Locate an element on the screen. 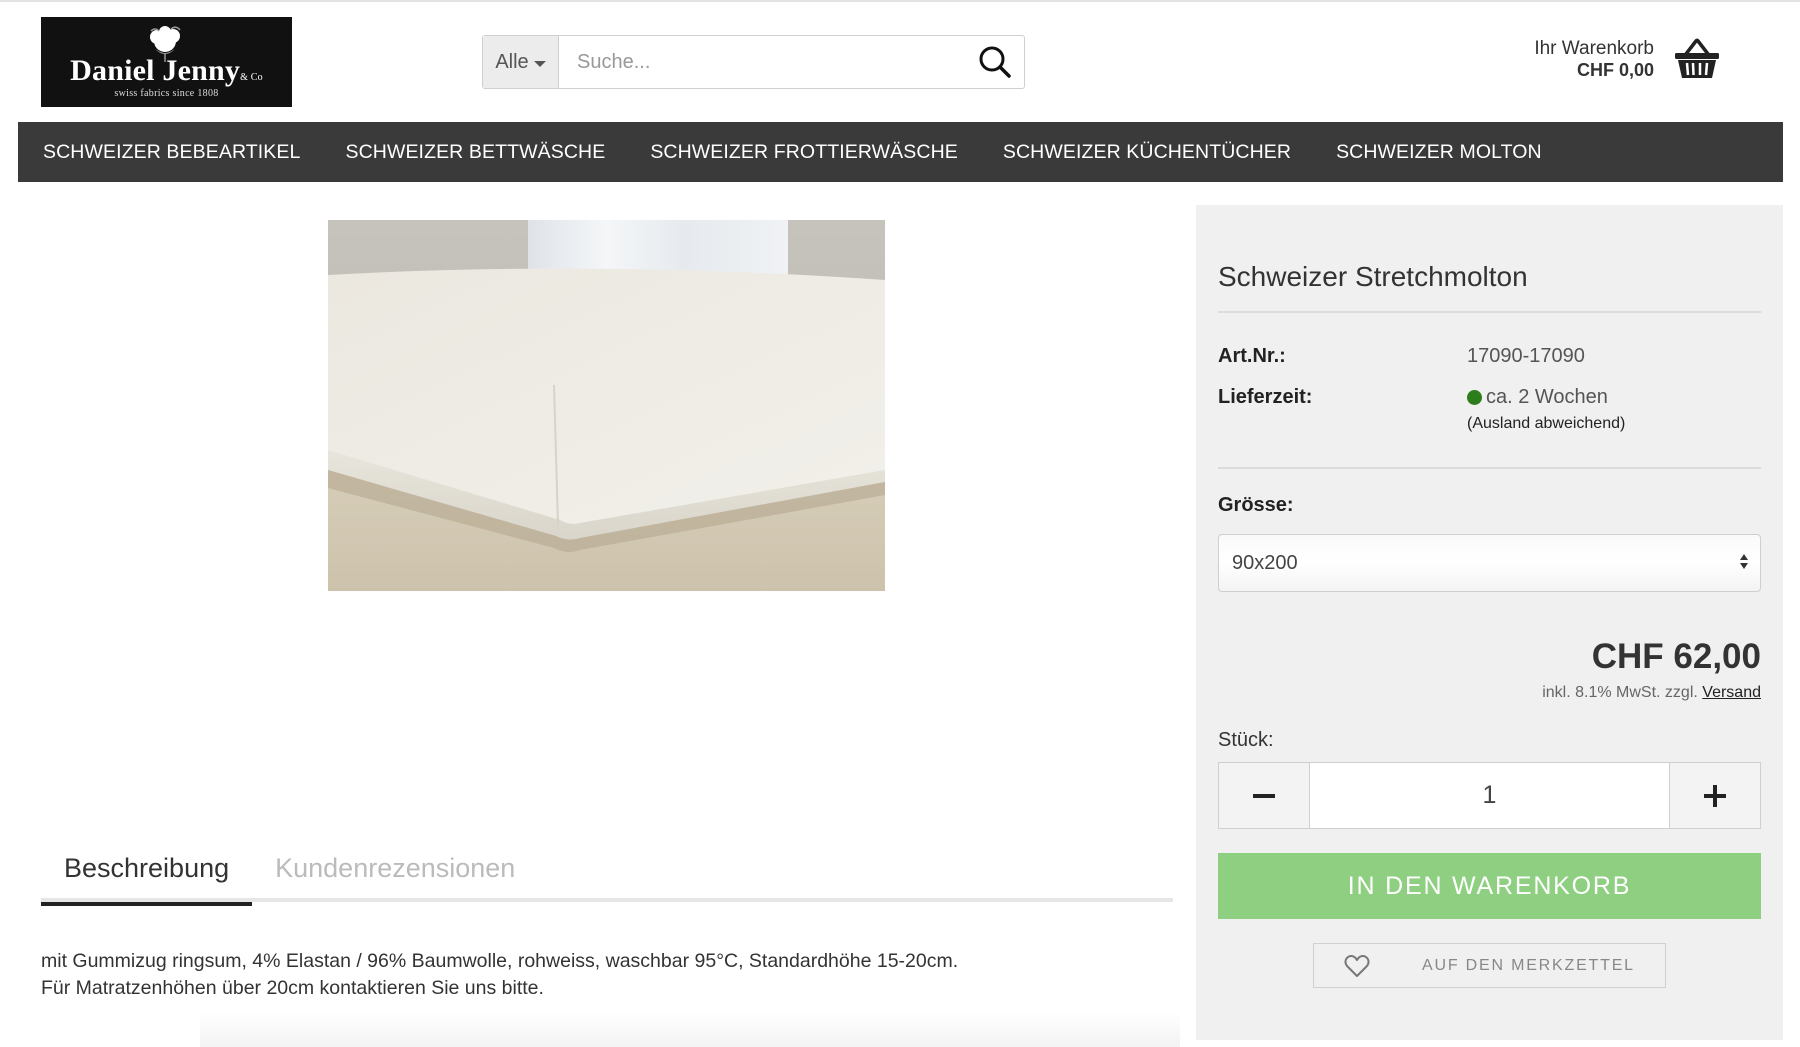 The image size is (1800, 1047). quantity-input is located at coordinates (1489, 795).